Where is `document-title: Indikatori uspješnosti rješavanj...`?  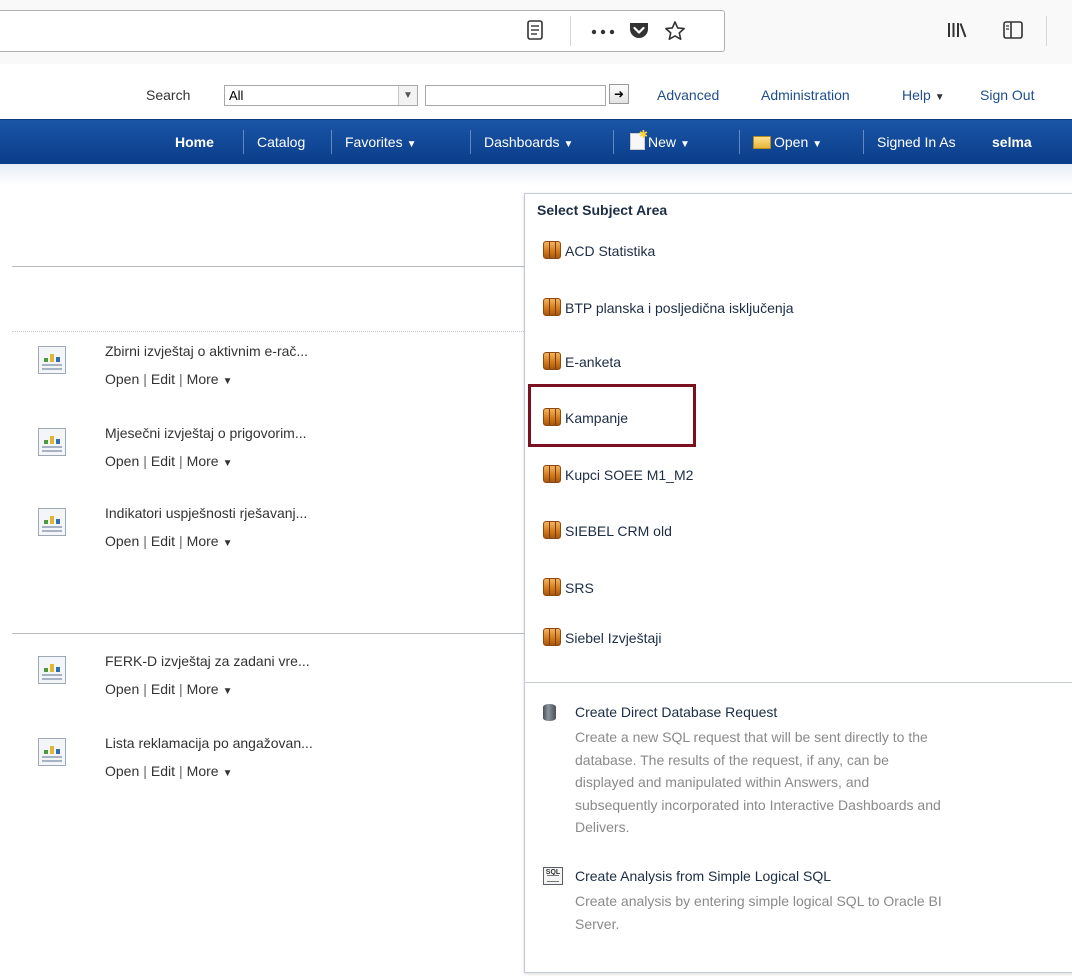
document-title: Indikatori uspješnosti rješavanj... is located at coordinates (206, 513).